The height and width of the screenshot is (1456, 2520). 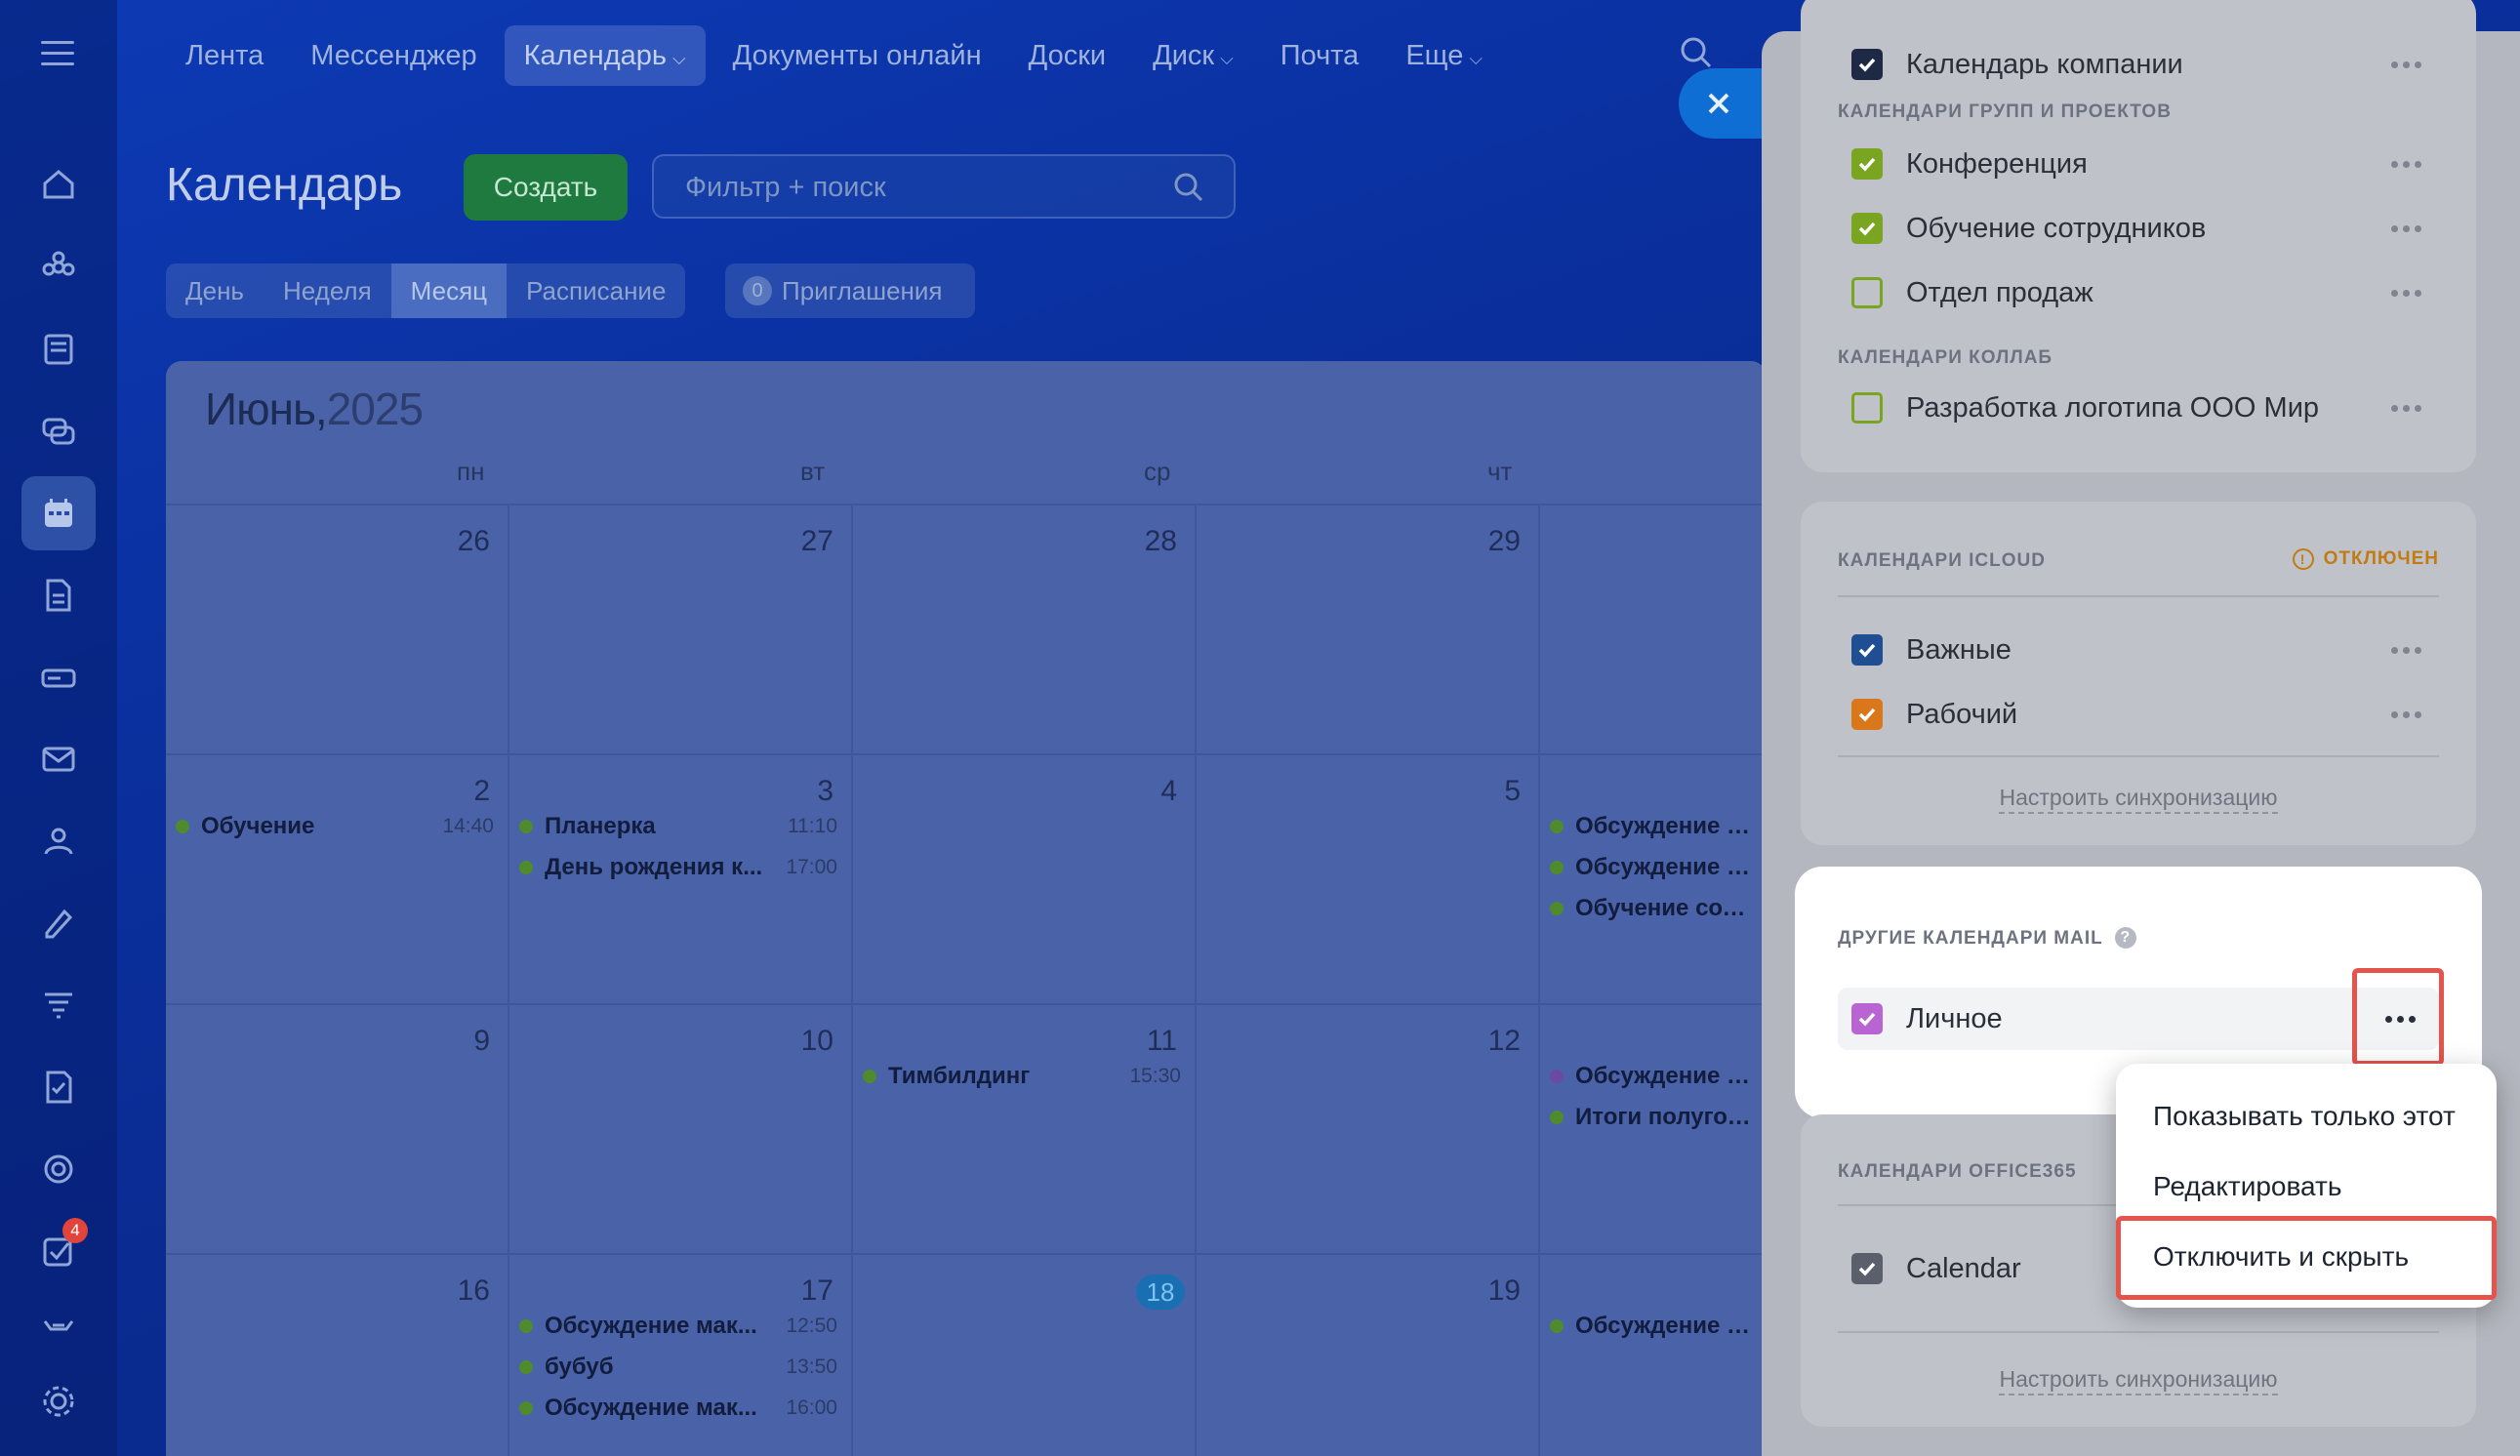 I want to click on day-cell: Обсуждение мак, so click(x=1653, y=1354).